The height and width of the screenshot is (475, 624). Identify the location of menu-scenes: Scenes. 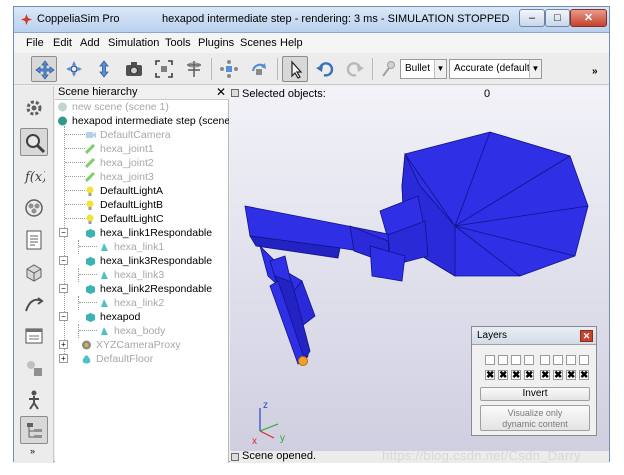
(258, 43).